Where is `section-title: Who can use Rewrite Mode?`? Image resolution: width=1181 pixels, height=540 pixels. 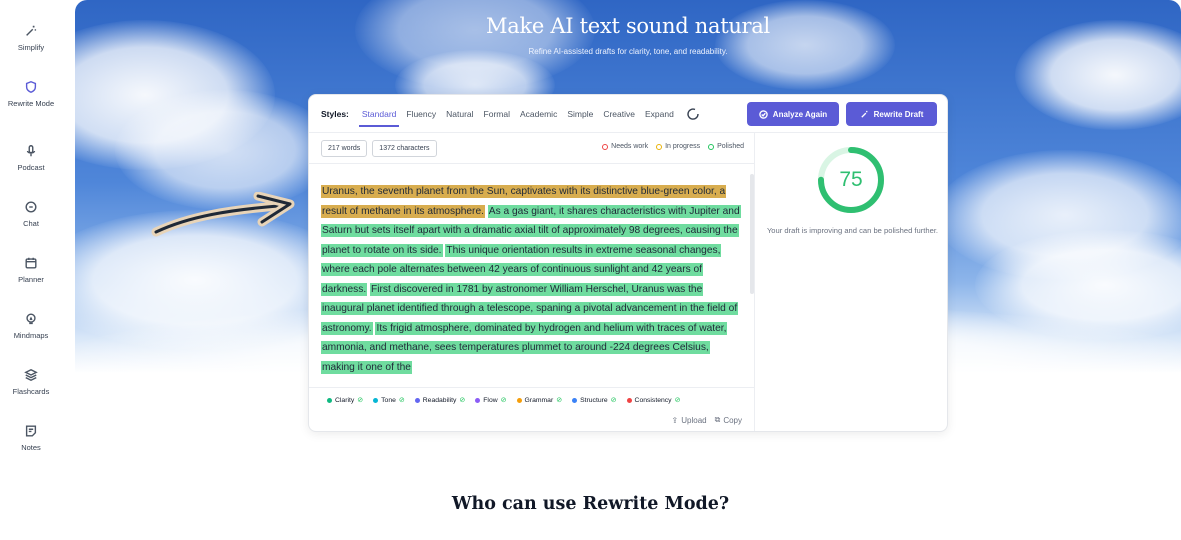
section-title: Who can use Rewrite Mode? is located at coordinates (590, 504).